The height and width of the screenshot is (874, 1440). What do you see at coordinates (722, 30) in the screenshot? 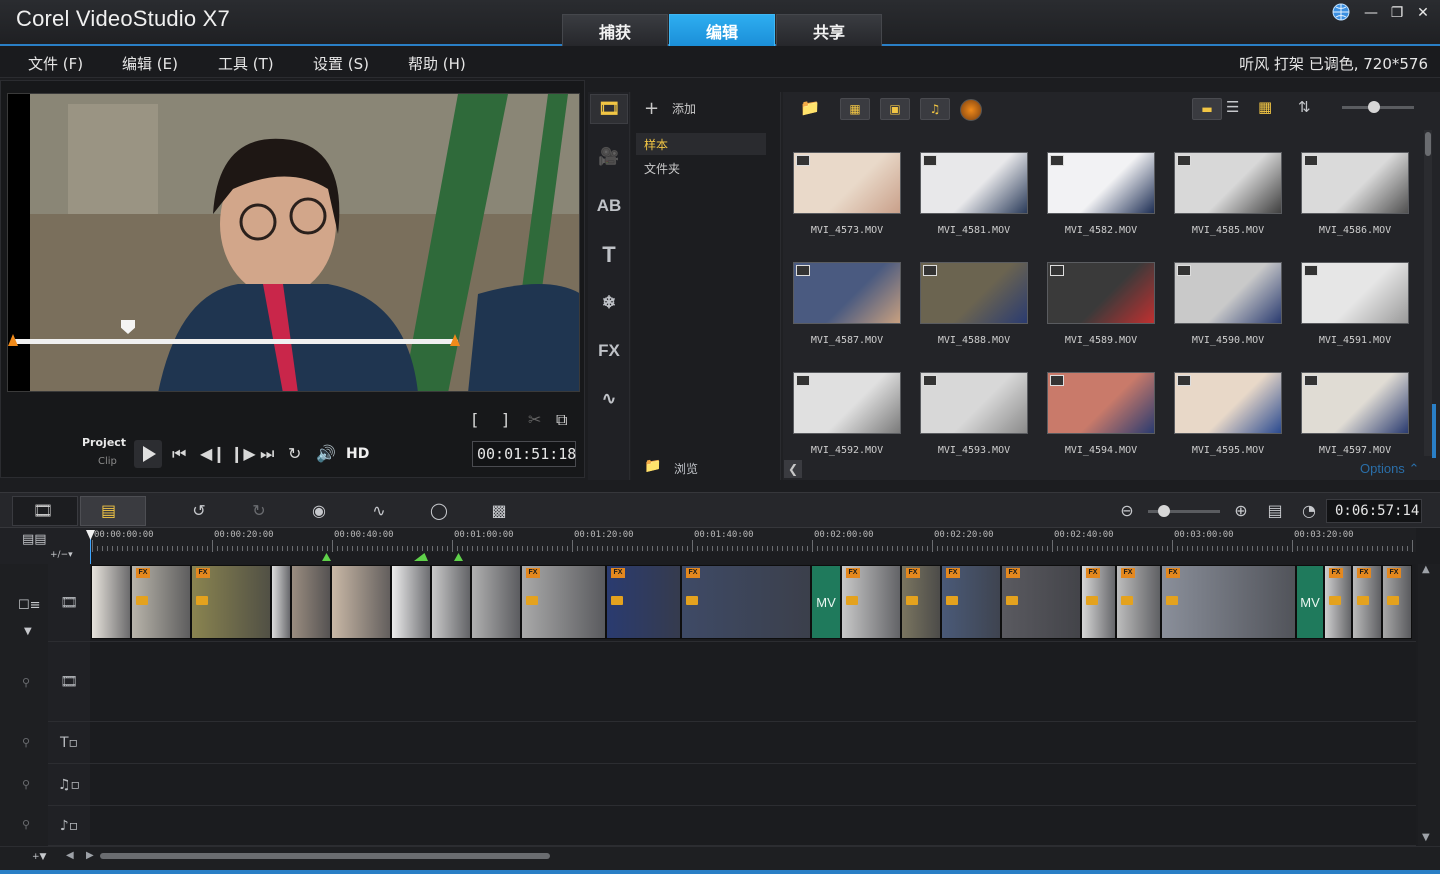
I see `tab-edit: 编辑` at bounding box center [722, 30].